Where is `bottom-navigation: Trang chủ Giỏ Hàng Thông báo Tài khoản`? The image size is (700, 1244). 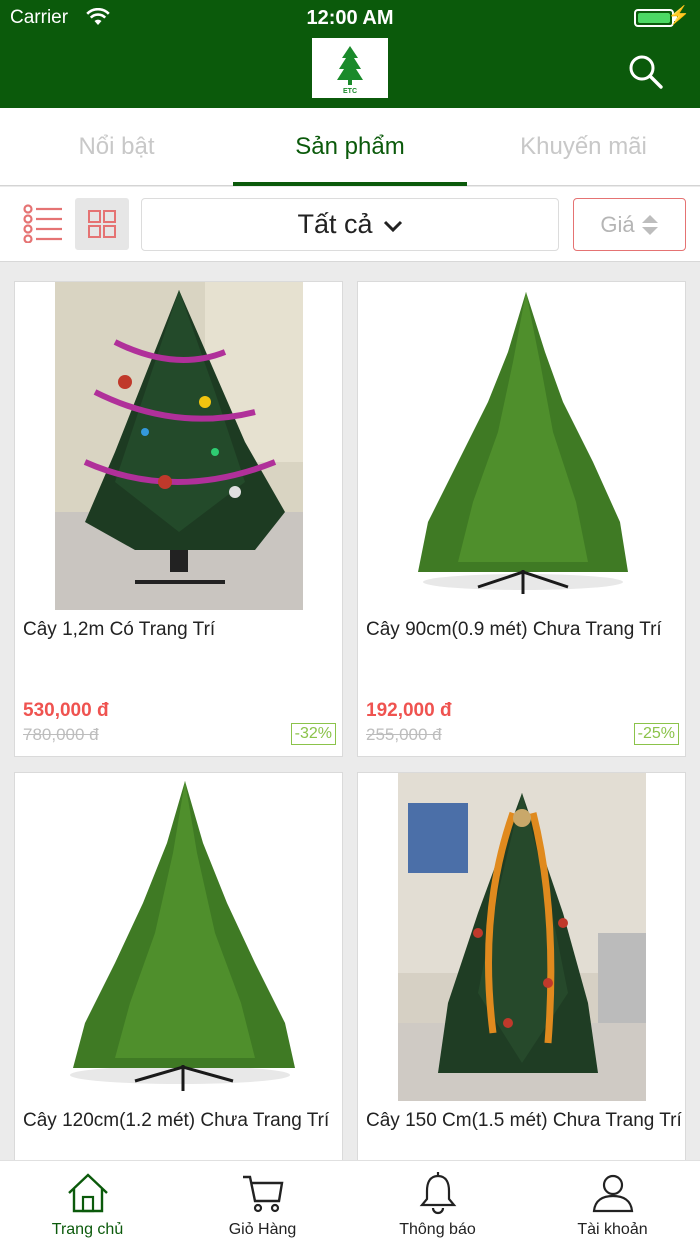 bottom-navigation: Trang chủ Giỏ Hàng Thông báo Tài khoản is located at coordinates (350, 1202).